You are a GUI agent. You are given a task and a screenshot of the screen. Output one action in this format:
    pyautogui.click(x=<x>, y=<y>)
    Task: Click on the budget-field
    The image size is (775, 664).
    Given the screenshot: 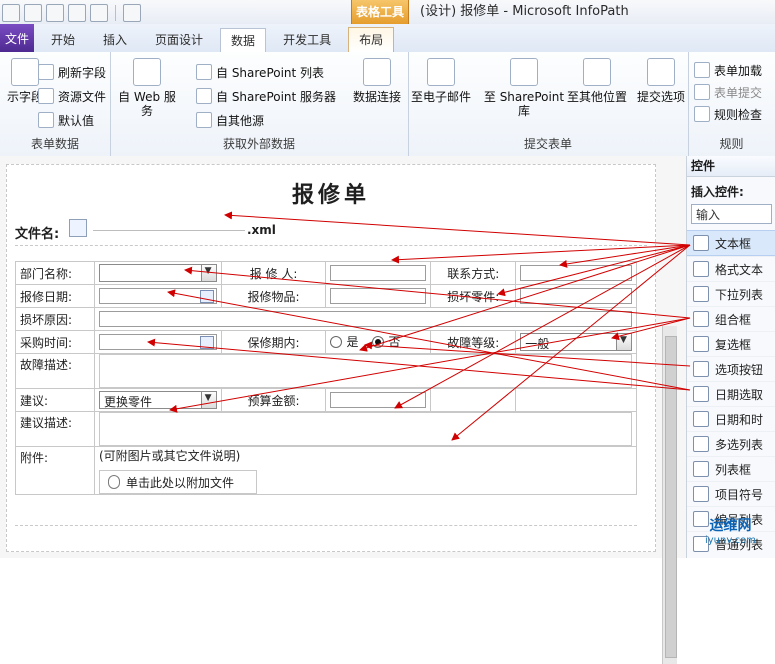 What is the action you would take?
    pyautogui.click(x=378, y=400)
    